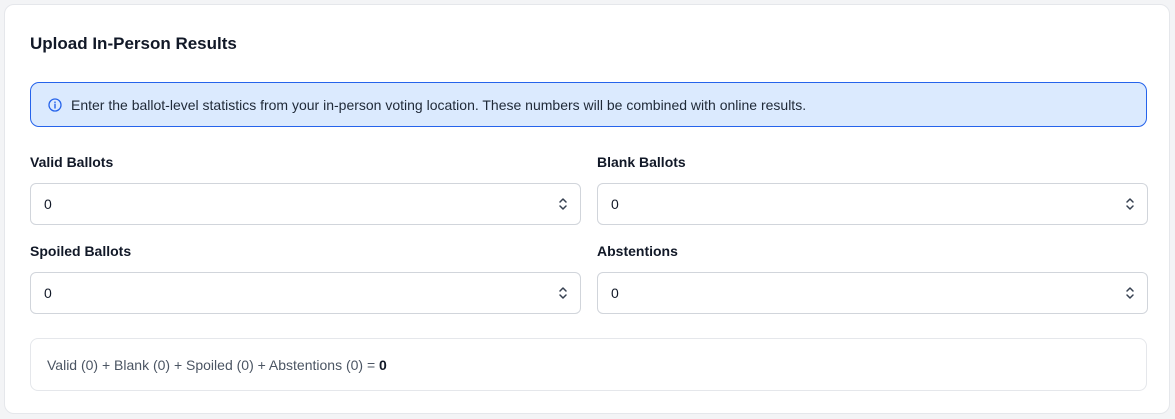 The height and width of the screenshot is (419, 1175). What do you see at coordinates (55, 104) in the screenshot?
I see `info-circle-icon` at bounding box center [55, 104].